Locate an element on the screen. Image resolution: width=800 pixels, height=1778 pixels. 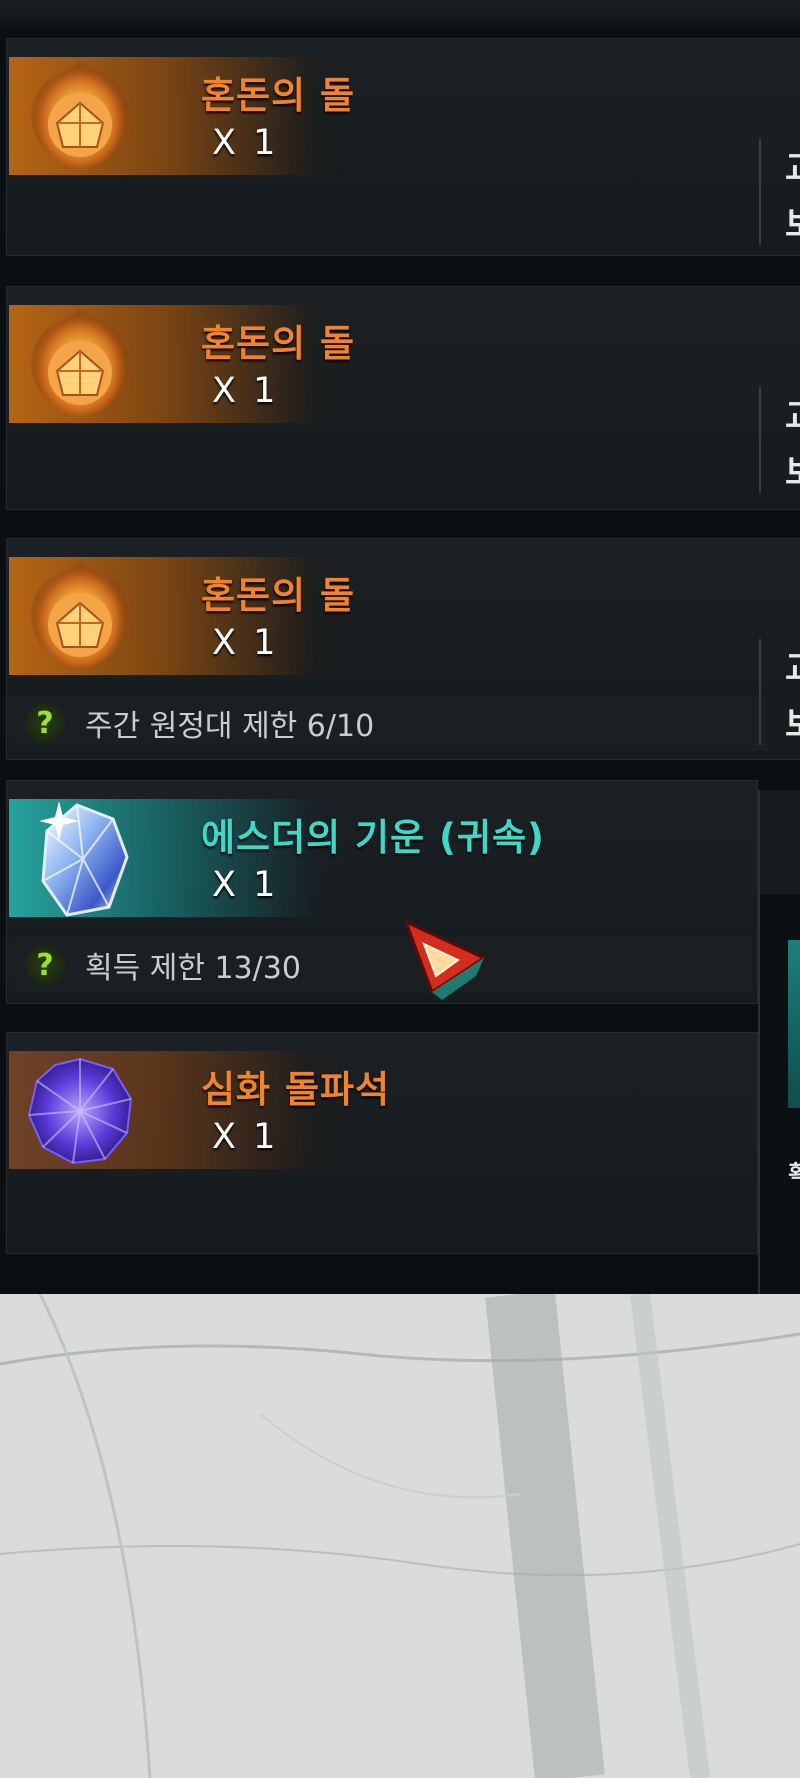
reward-item-card: 심화 돌파석 X 1 is located at coordinates (382, 1143).